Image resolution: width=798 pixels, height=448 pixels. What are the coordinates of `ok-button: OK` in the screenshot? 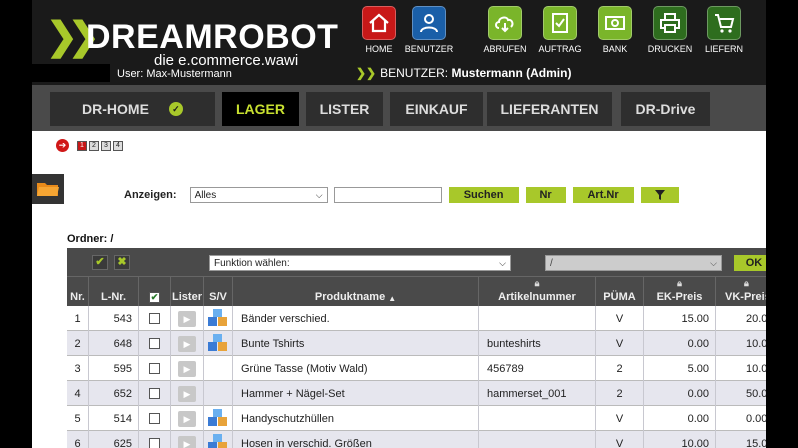 It's located at (750, 263).